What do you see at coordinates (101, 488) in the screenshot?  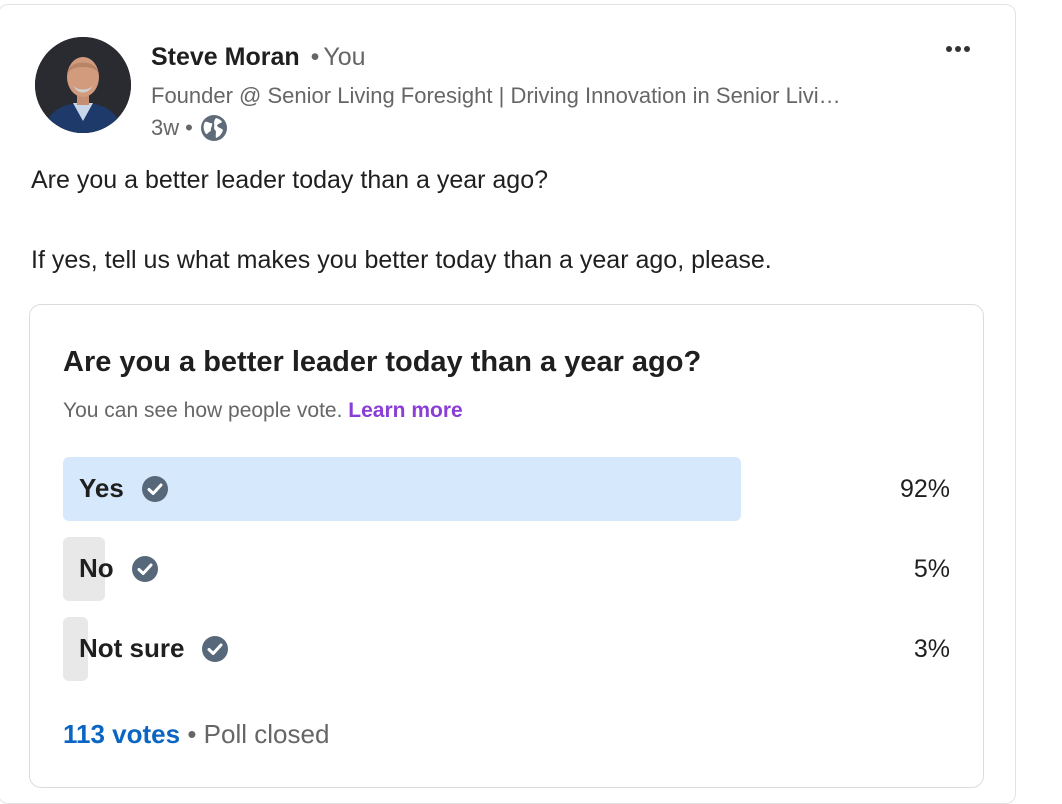 I see `poll-option-label: Yes` at bounding box center [101, 488].